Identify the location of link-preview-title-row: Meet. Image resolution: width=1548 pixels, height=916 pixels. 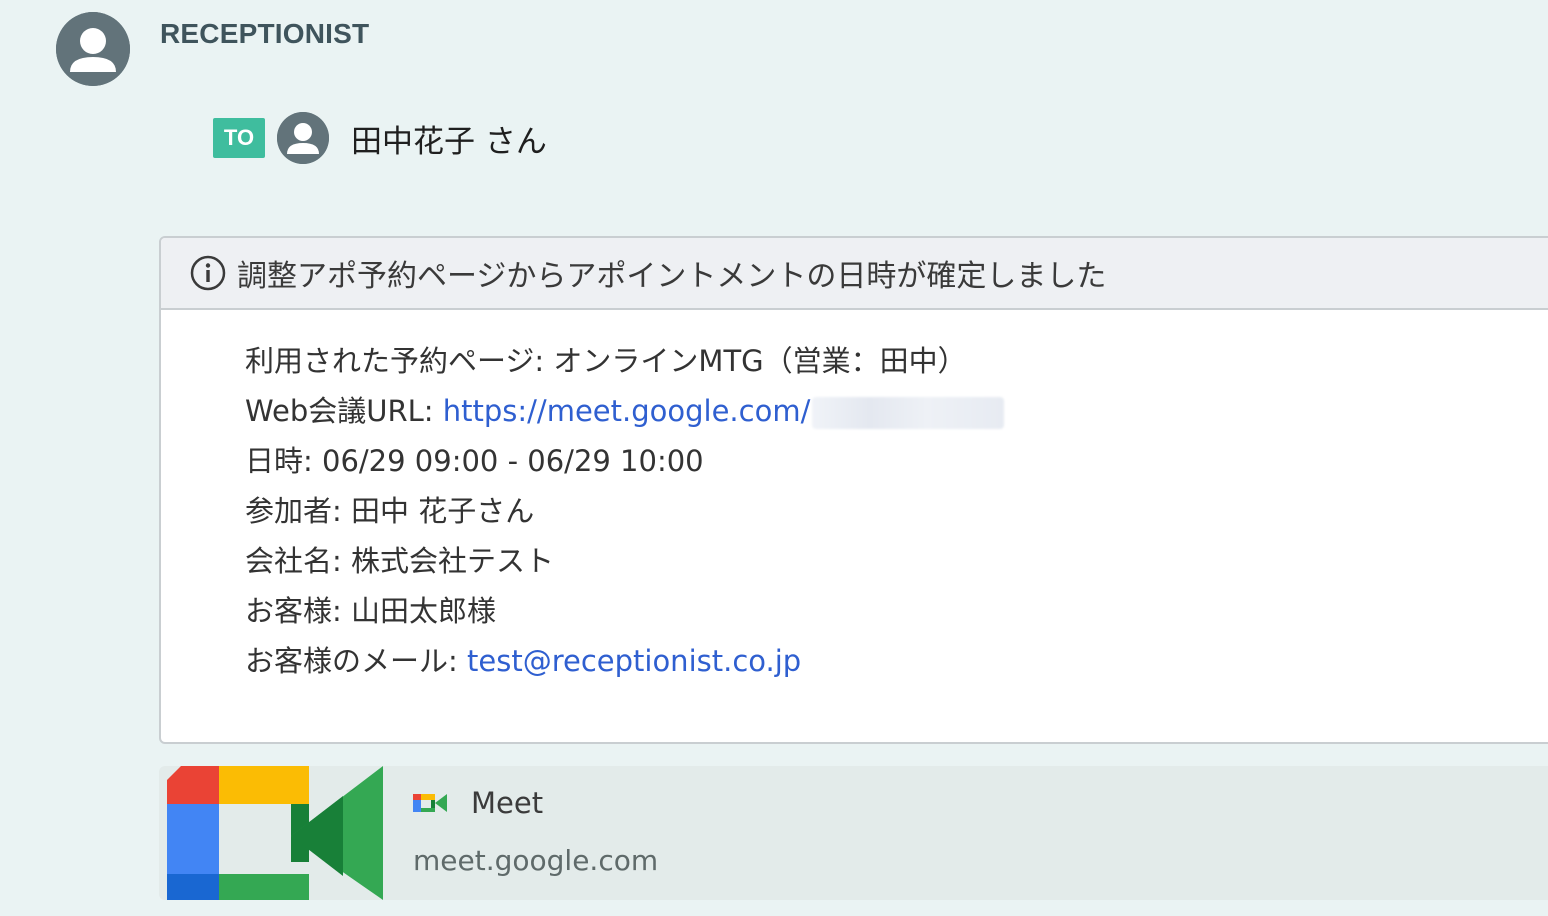
(478, 803).